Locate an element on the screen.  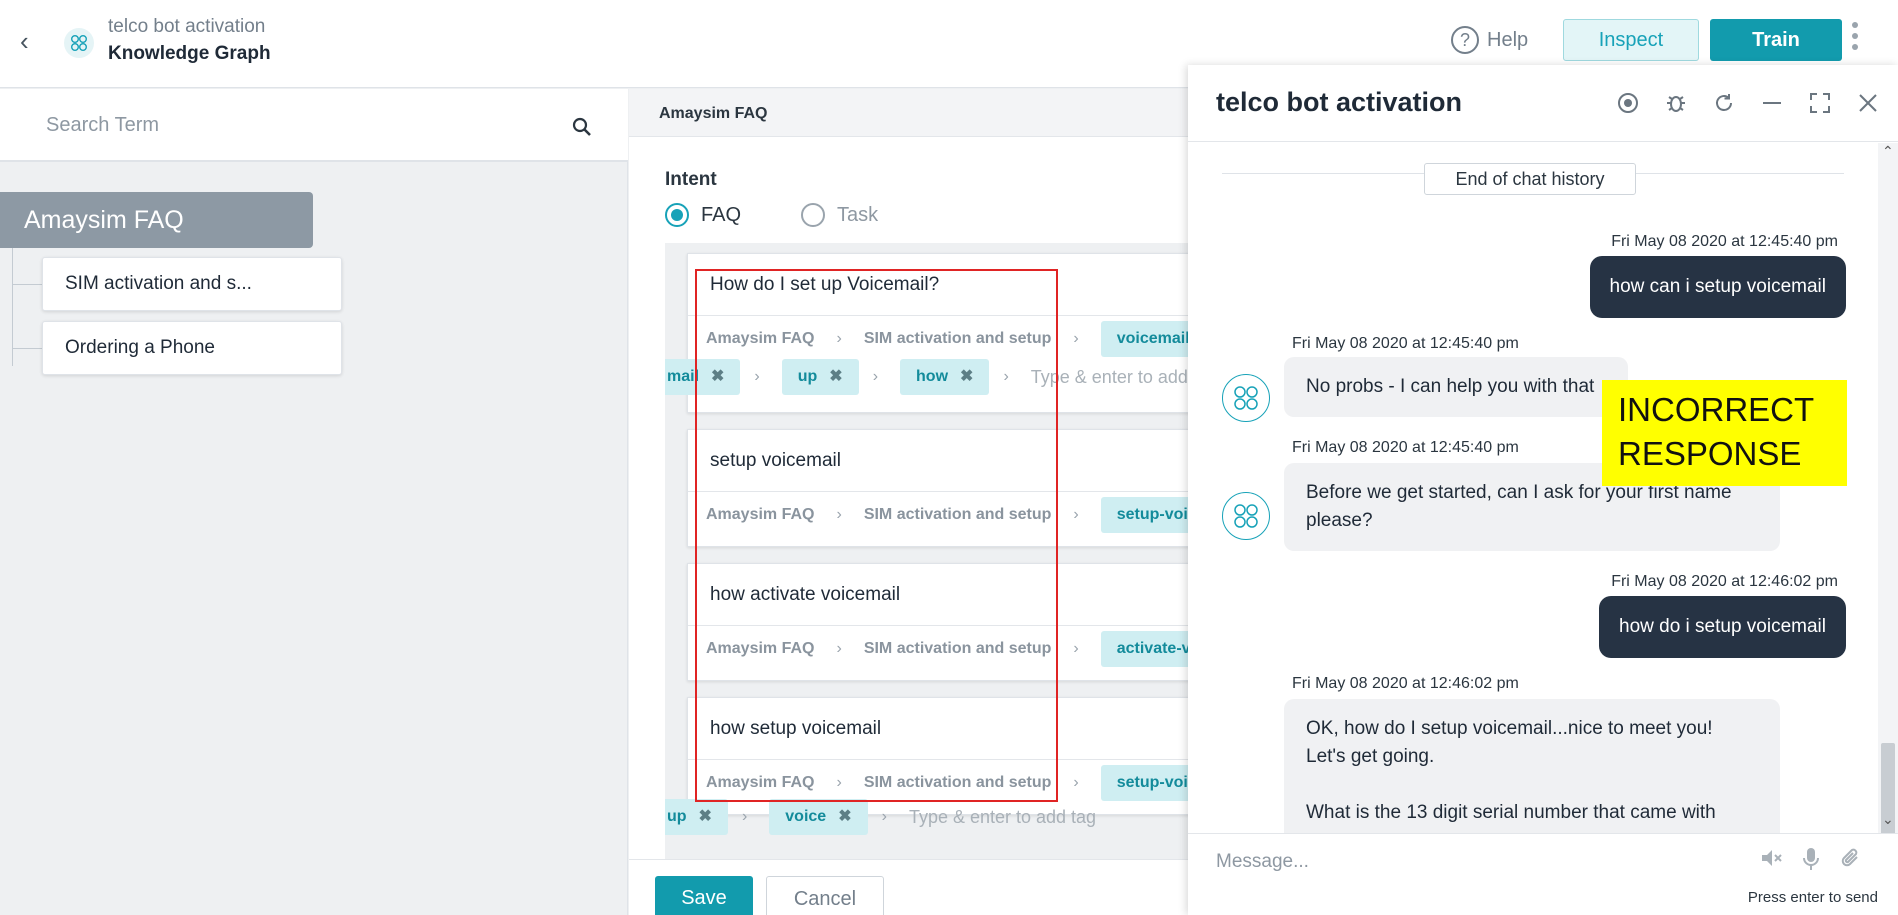
page-title: Knowledge Graph is located at coordinates (189, 53).